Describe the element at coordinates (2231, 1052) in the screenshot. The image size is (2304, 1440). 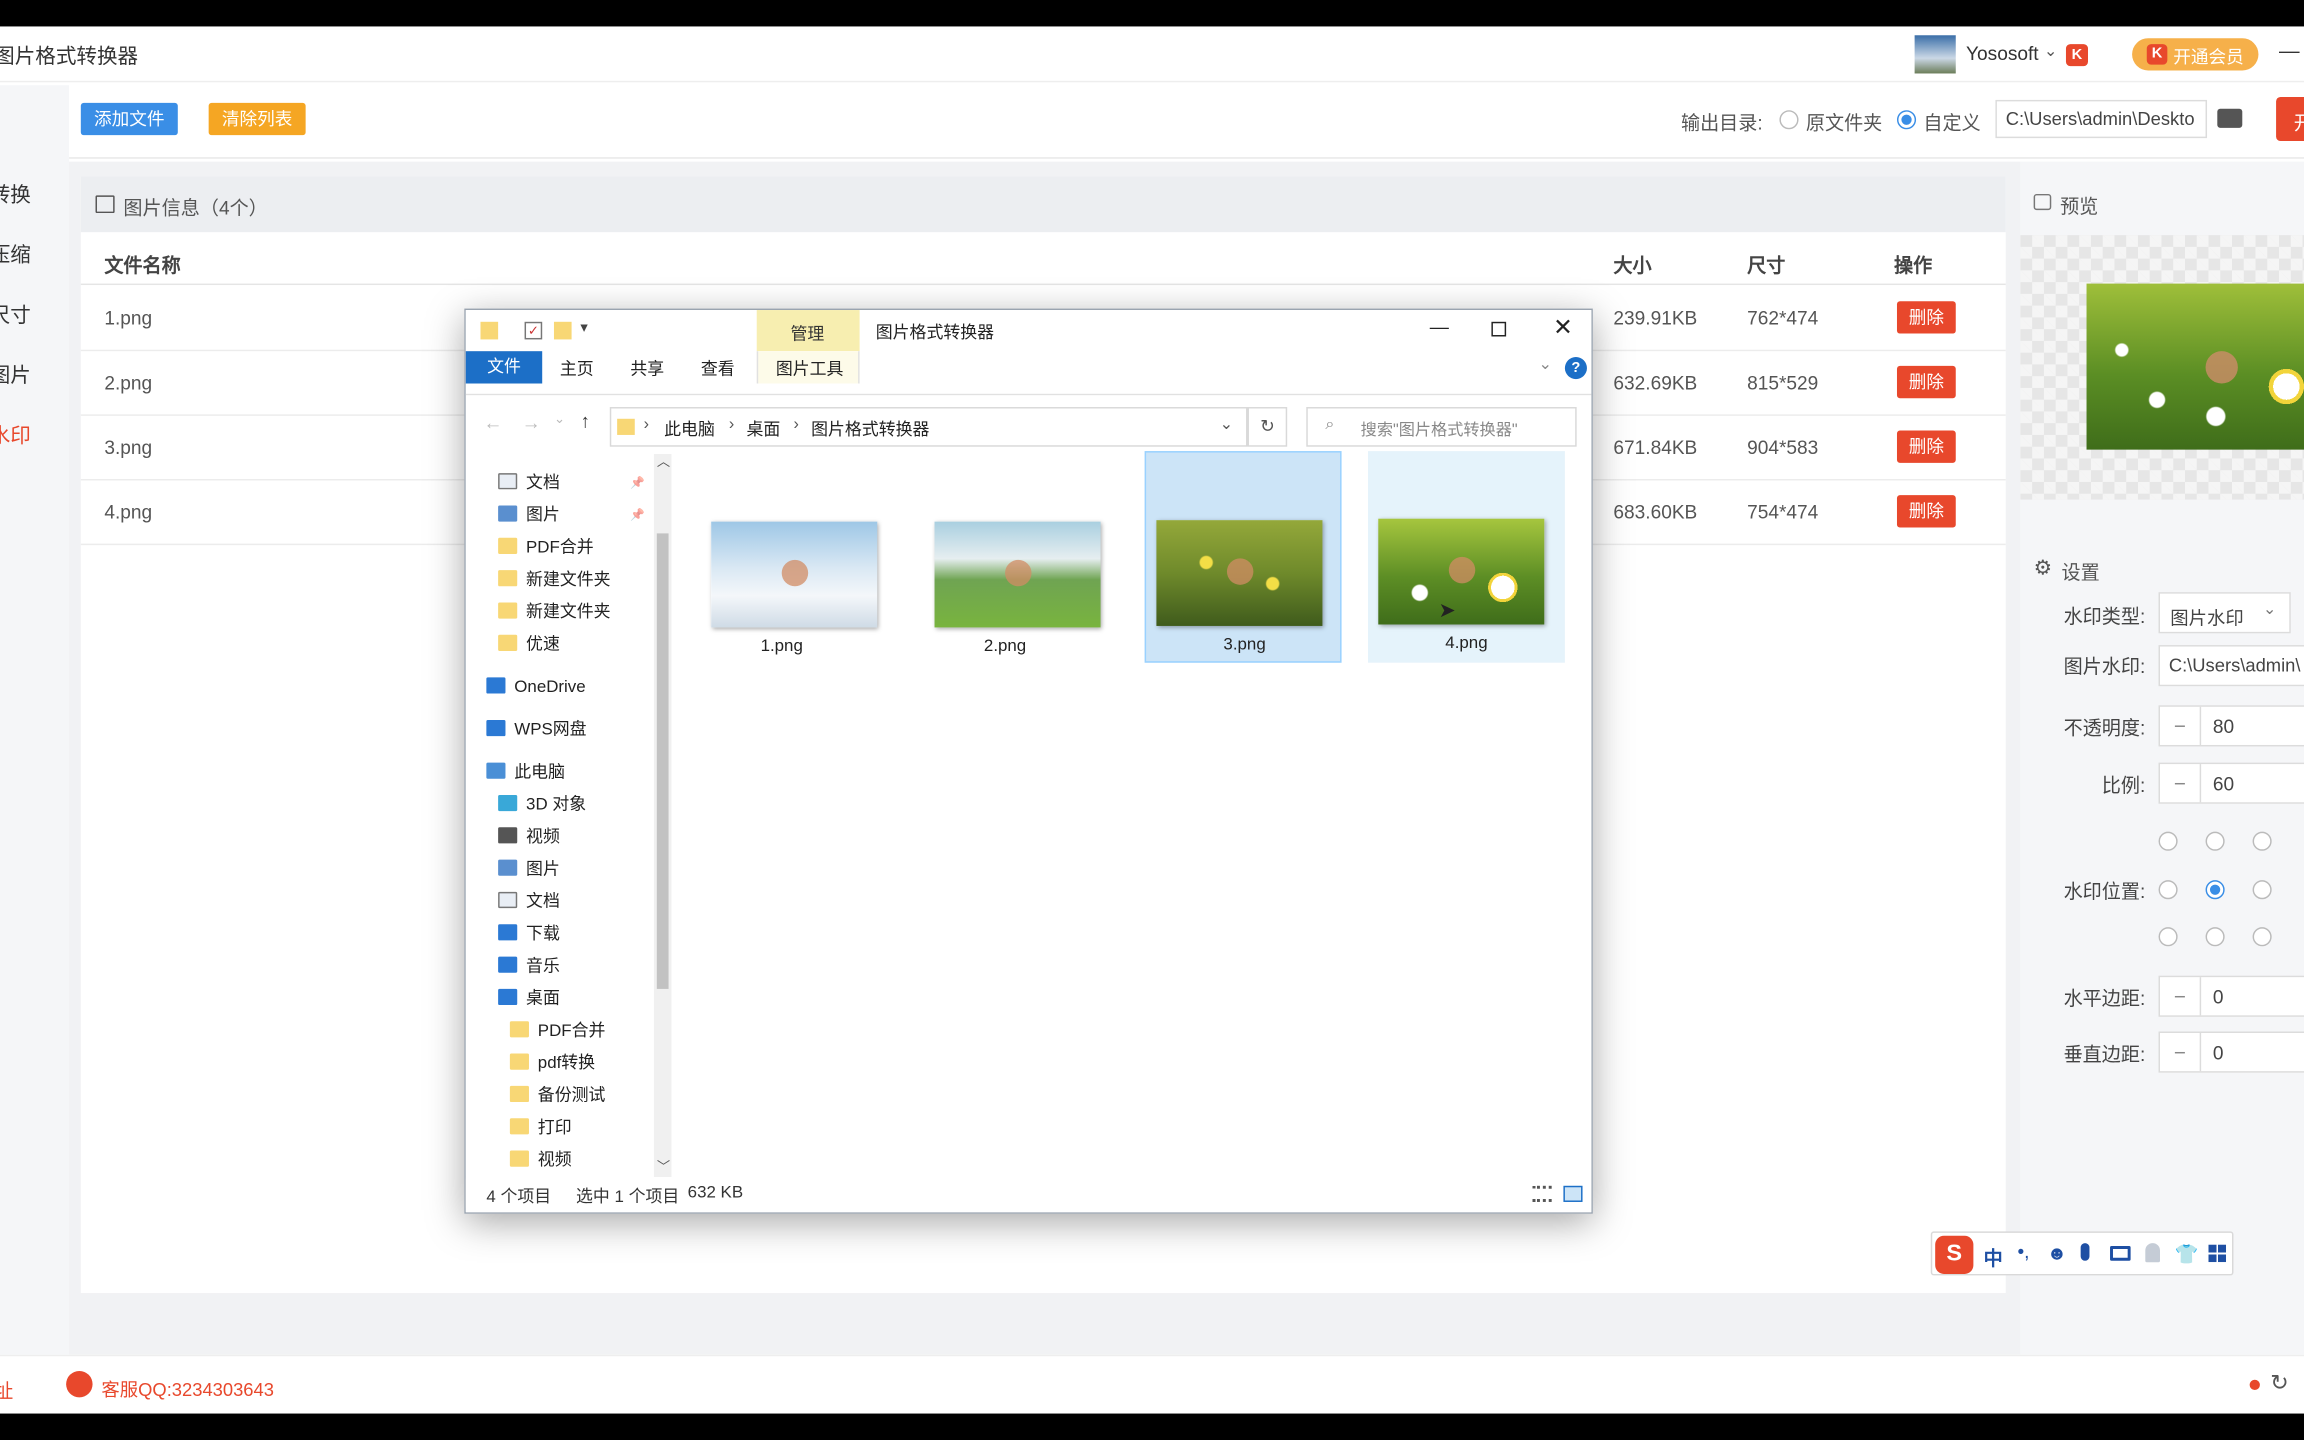
I see `vmargin-stepper: −0` at that location.